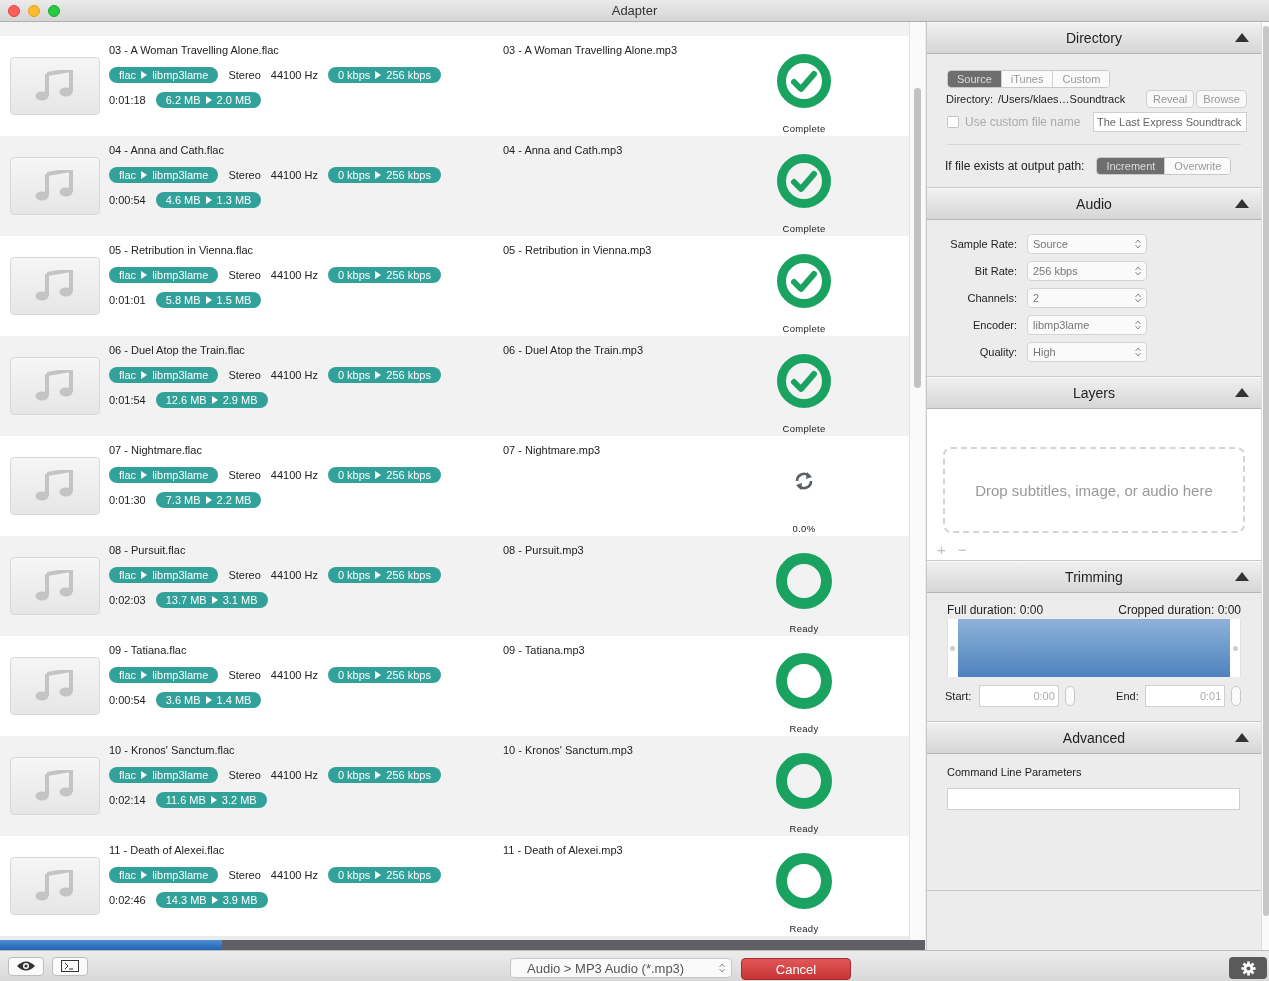 The width and height of the screenshot is (1269, 981). What do you see at coordinates (1018, 696) in the screenshot?
I see `start-field: 0:00` at bounding box center [1018, 696].